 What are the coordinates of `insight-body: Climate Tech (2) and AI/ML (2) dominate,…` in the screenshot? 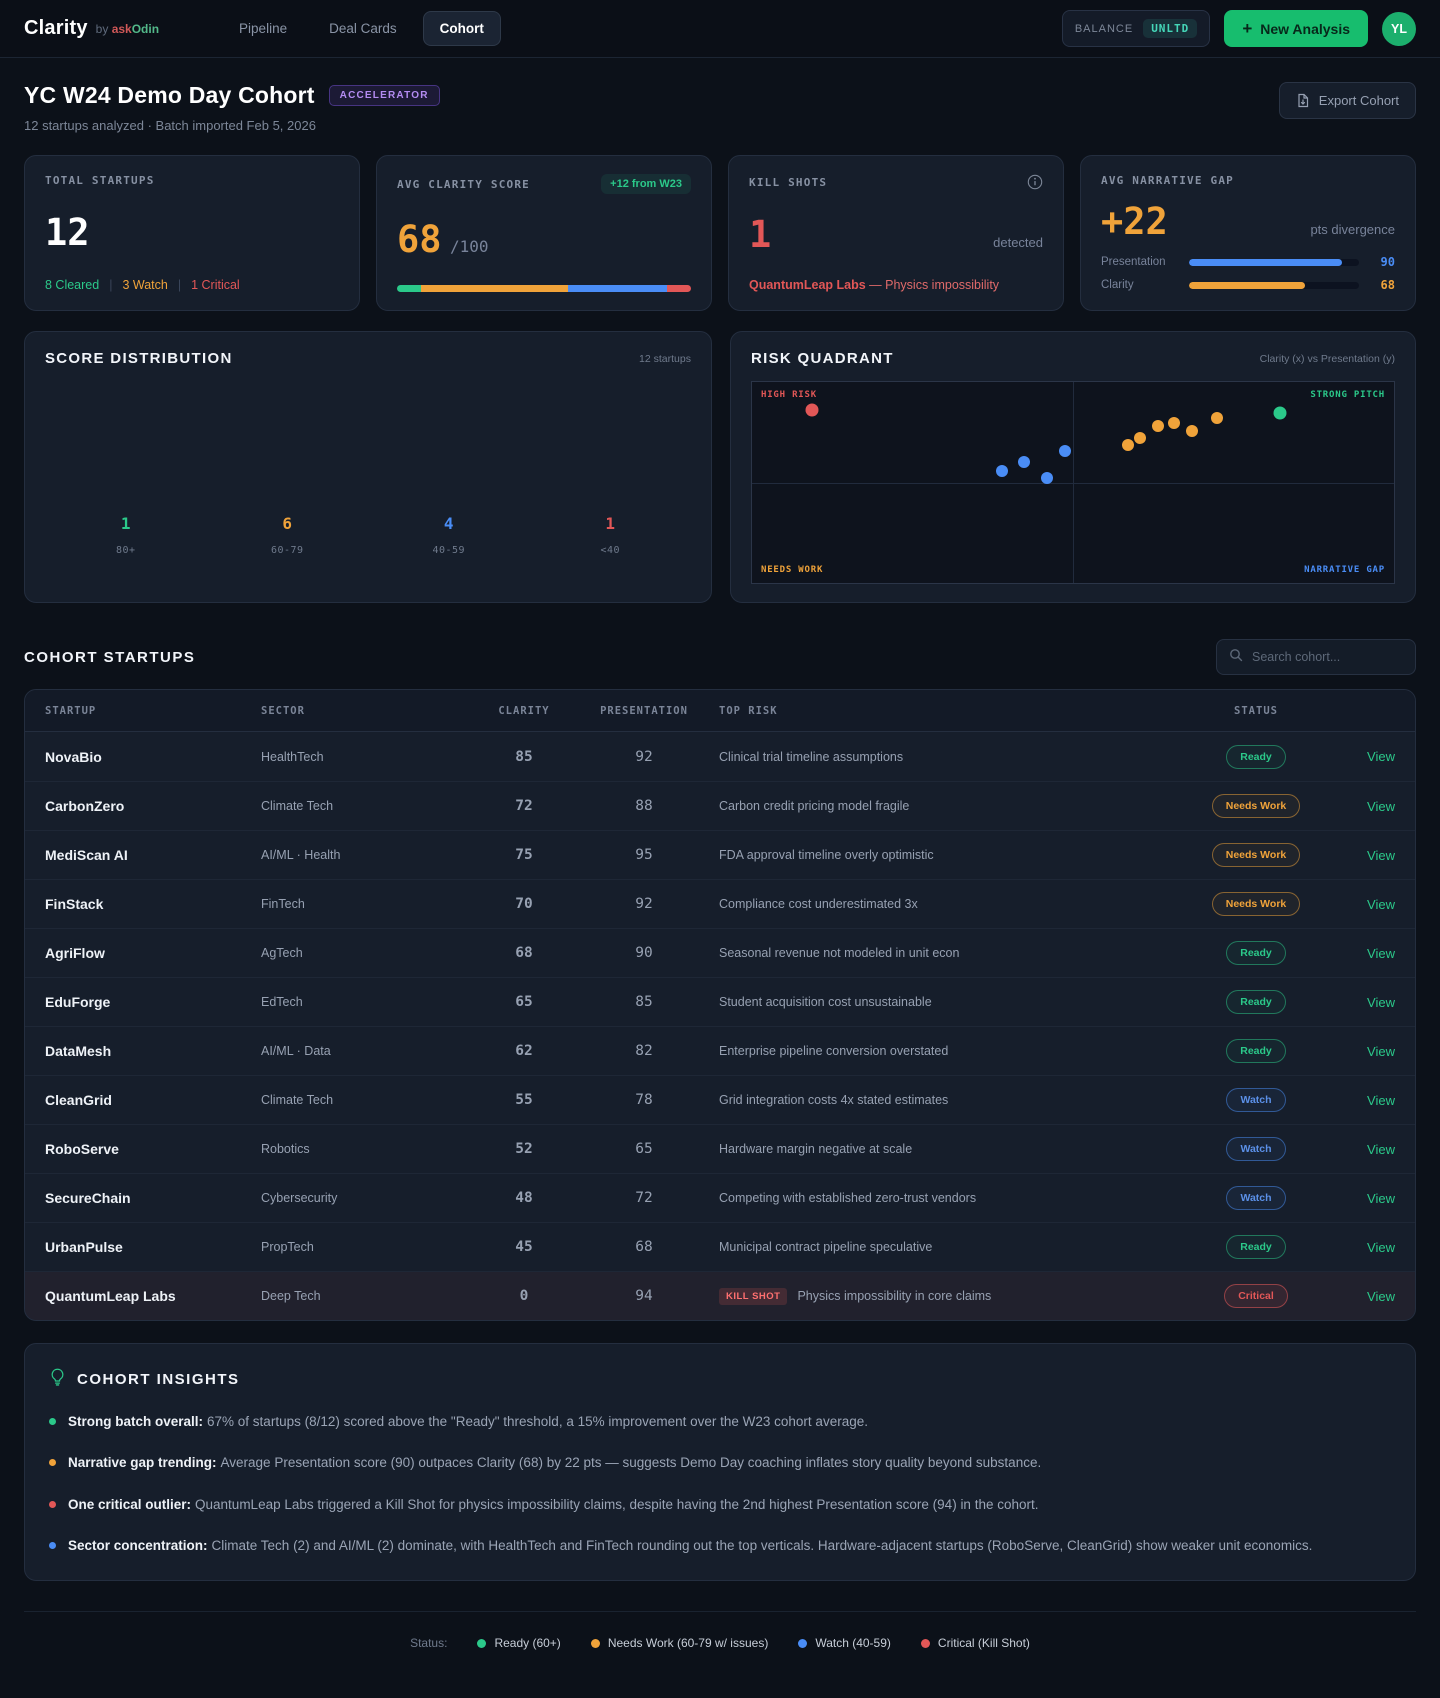 It's located at (762, 1545).